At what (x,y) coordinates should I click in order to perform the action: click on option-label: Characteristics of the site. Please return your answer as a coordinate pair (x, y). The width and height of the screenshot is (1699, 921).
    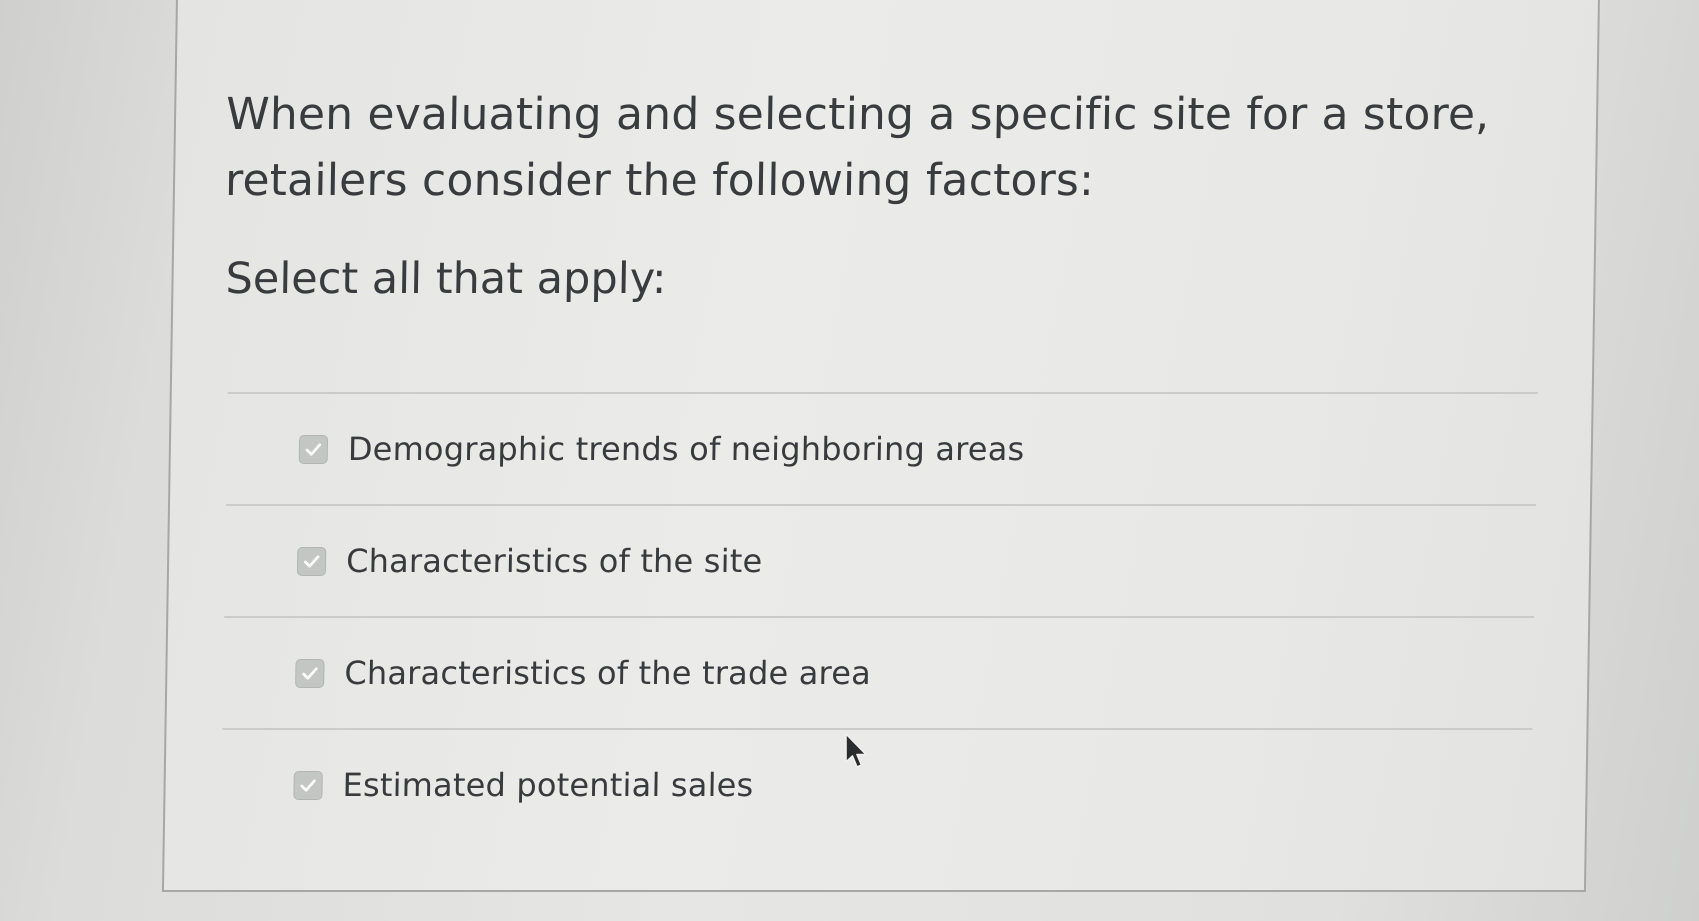
    Looking at the image, I should click on (554, 561).